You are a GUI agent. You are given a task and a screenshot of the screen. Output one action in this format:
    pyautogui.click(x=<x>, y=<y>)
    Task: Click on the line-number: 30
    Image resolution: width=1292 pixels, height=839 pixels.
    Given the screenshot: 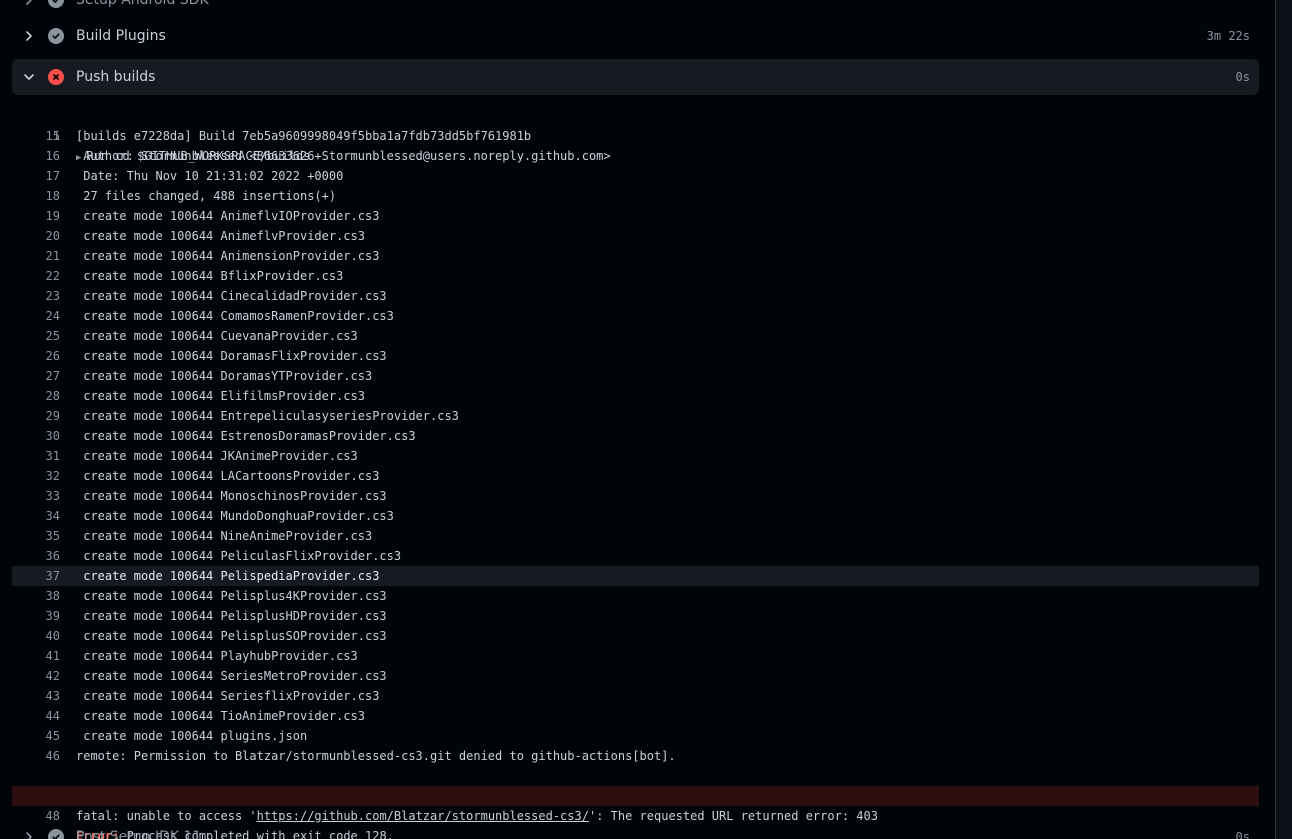 What is the action you would take?
    pyautogui.click(x=36, y=436)
    